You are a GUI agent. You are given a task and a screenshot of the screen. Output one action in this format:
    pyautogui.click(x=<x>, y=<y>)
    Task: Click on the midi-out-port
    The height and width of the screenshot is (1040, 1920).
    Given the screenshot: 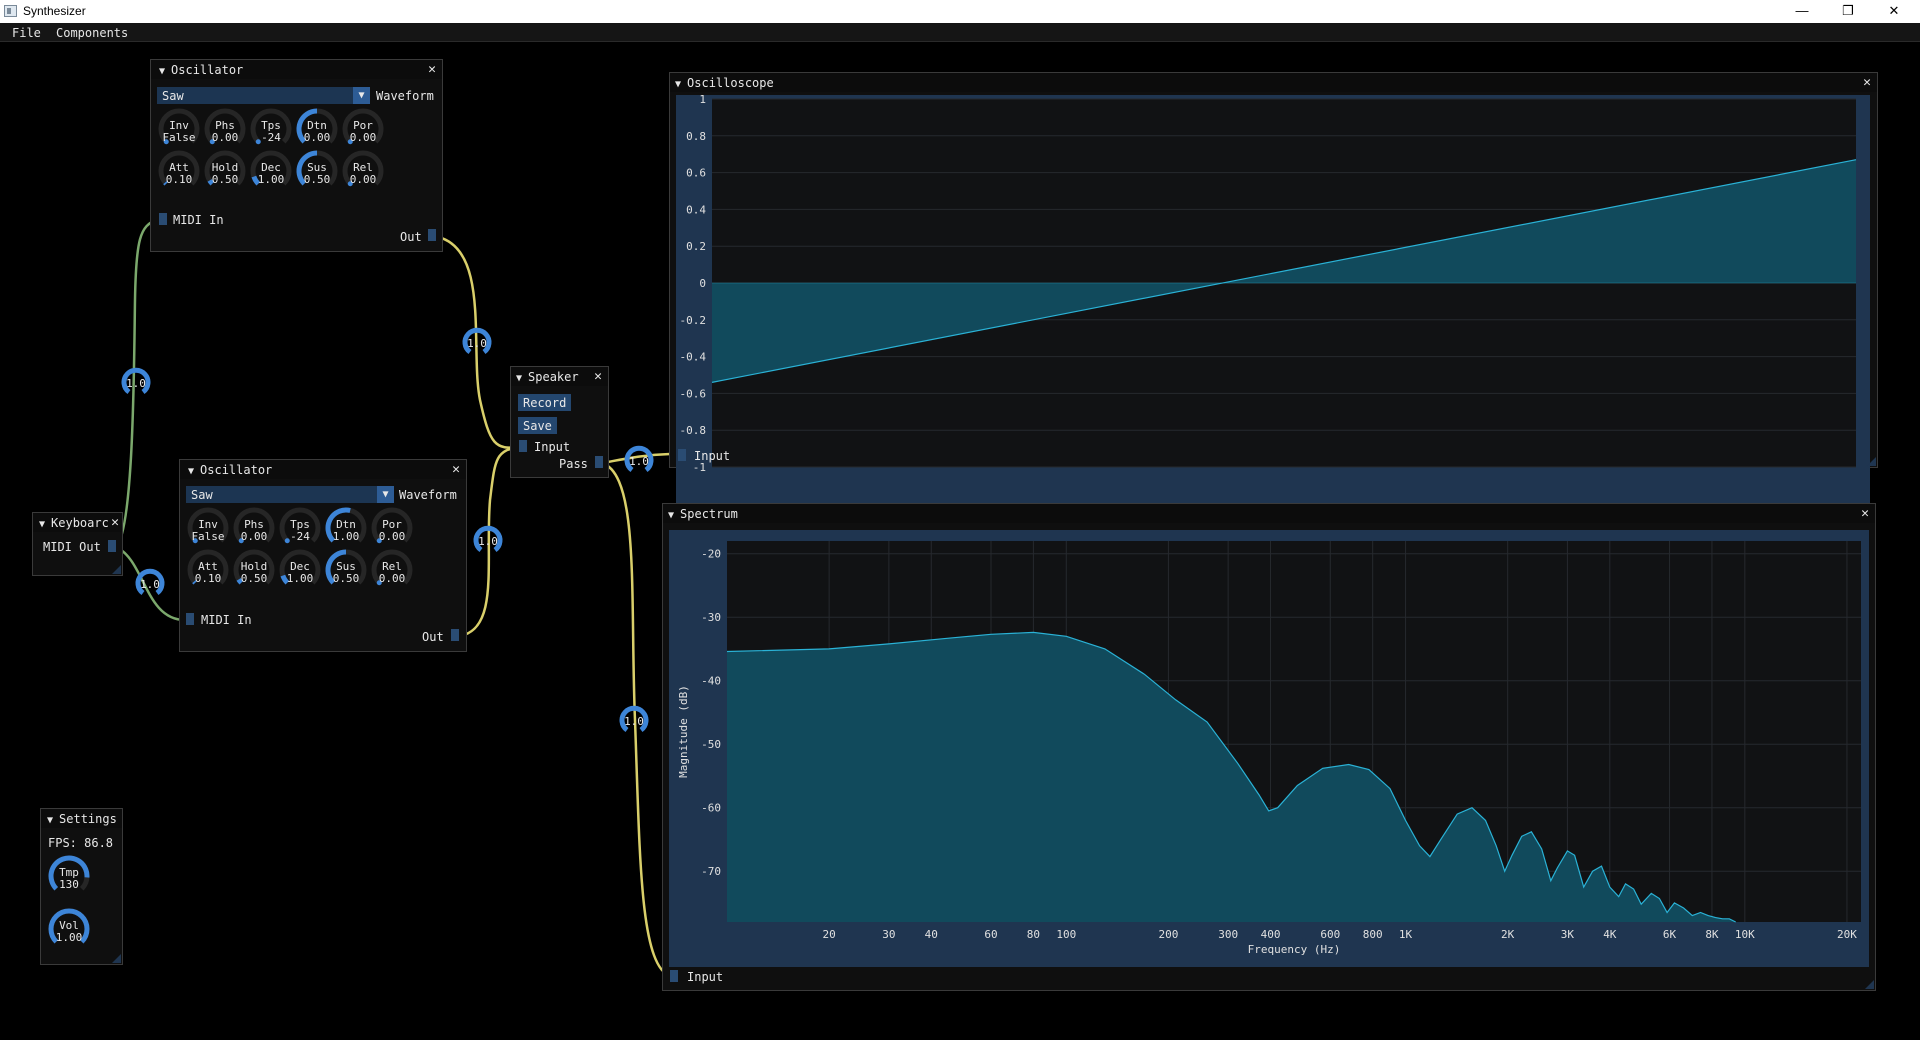 What is the action you would take?
    pyautogui.click(x=112, y=546)
    